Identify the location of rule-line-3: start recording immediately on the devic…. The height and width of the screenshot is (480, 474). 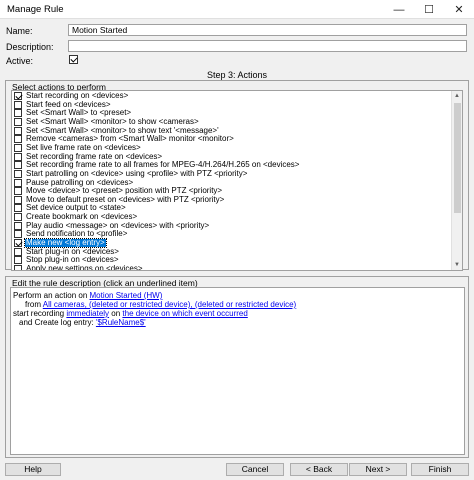
(237, 313).